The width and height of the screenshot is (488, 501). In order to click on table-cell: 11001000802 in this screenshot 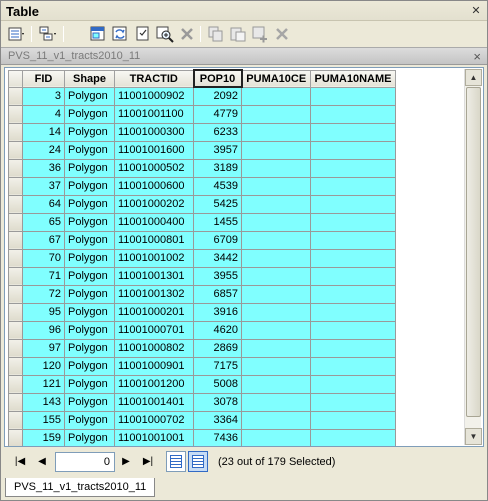, I will do `click(154, 348)`.